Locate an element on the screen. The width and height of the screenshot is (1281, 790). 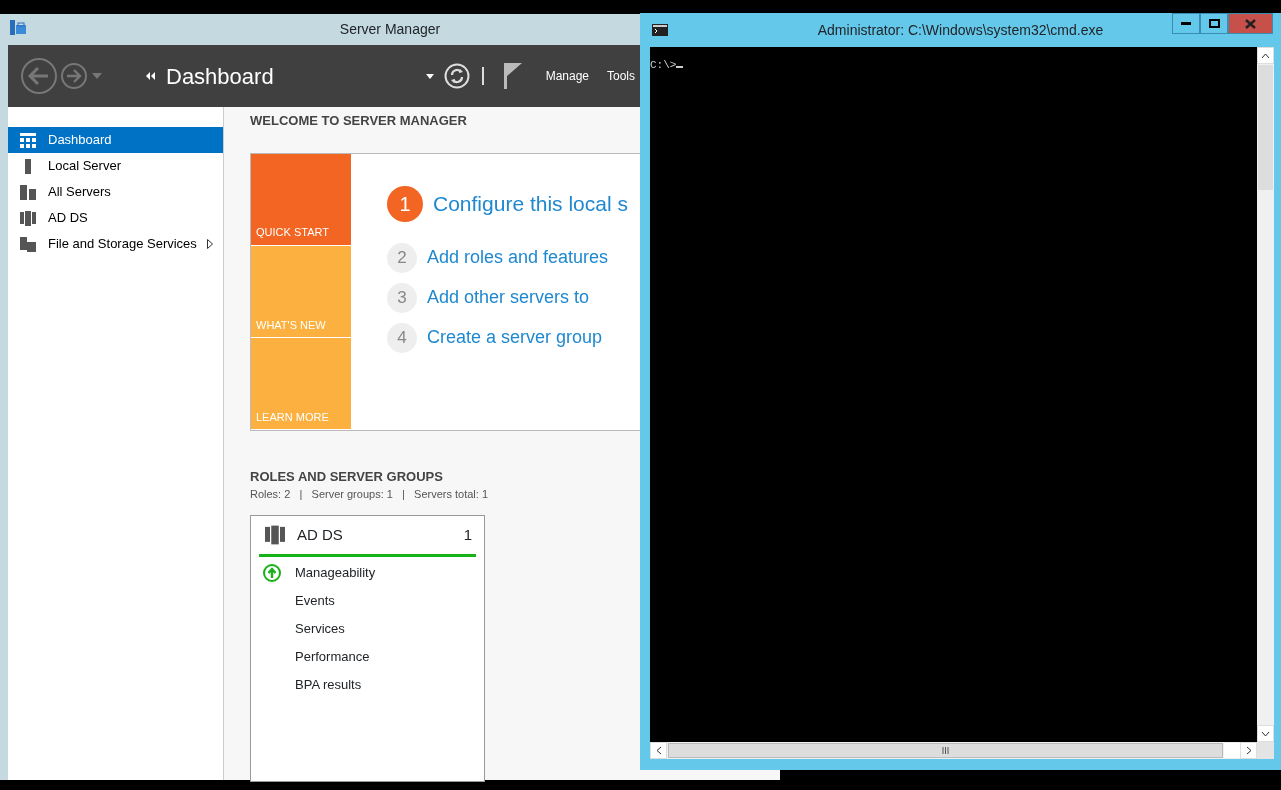
close-icon is located at coordinates (1250, 23).